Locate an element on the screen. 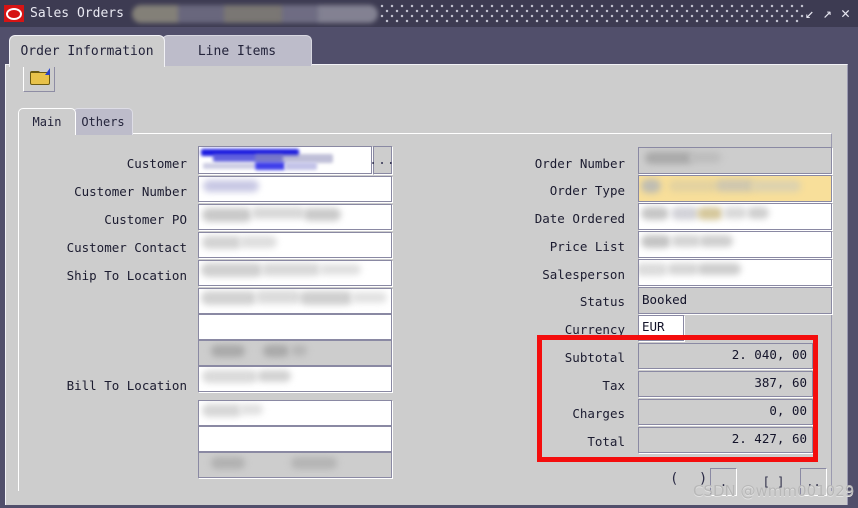 The width and height of the screenshot is (858, 508). order-type-input is located at coordinates (735, 188).